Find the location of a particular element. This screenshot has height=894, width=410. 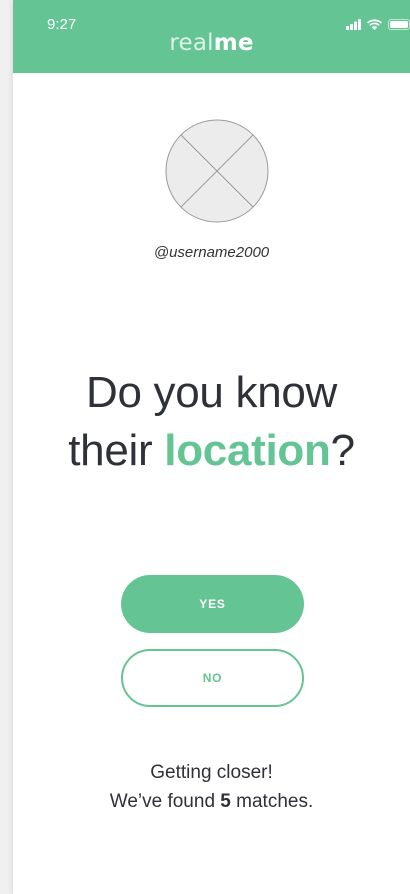

question-heading: Do you know their location? is located at coordinates (211, 422).